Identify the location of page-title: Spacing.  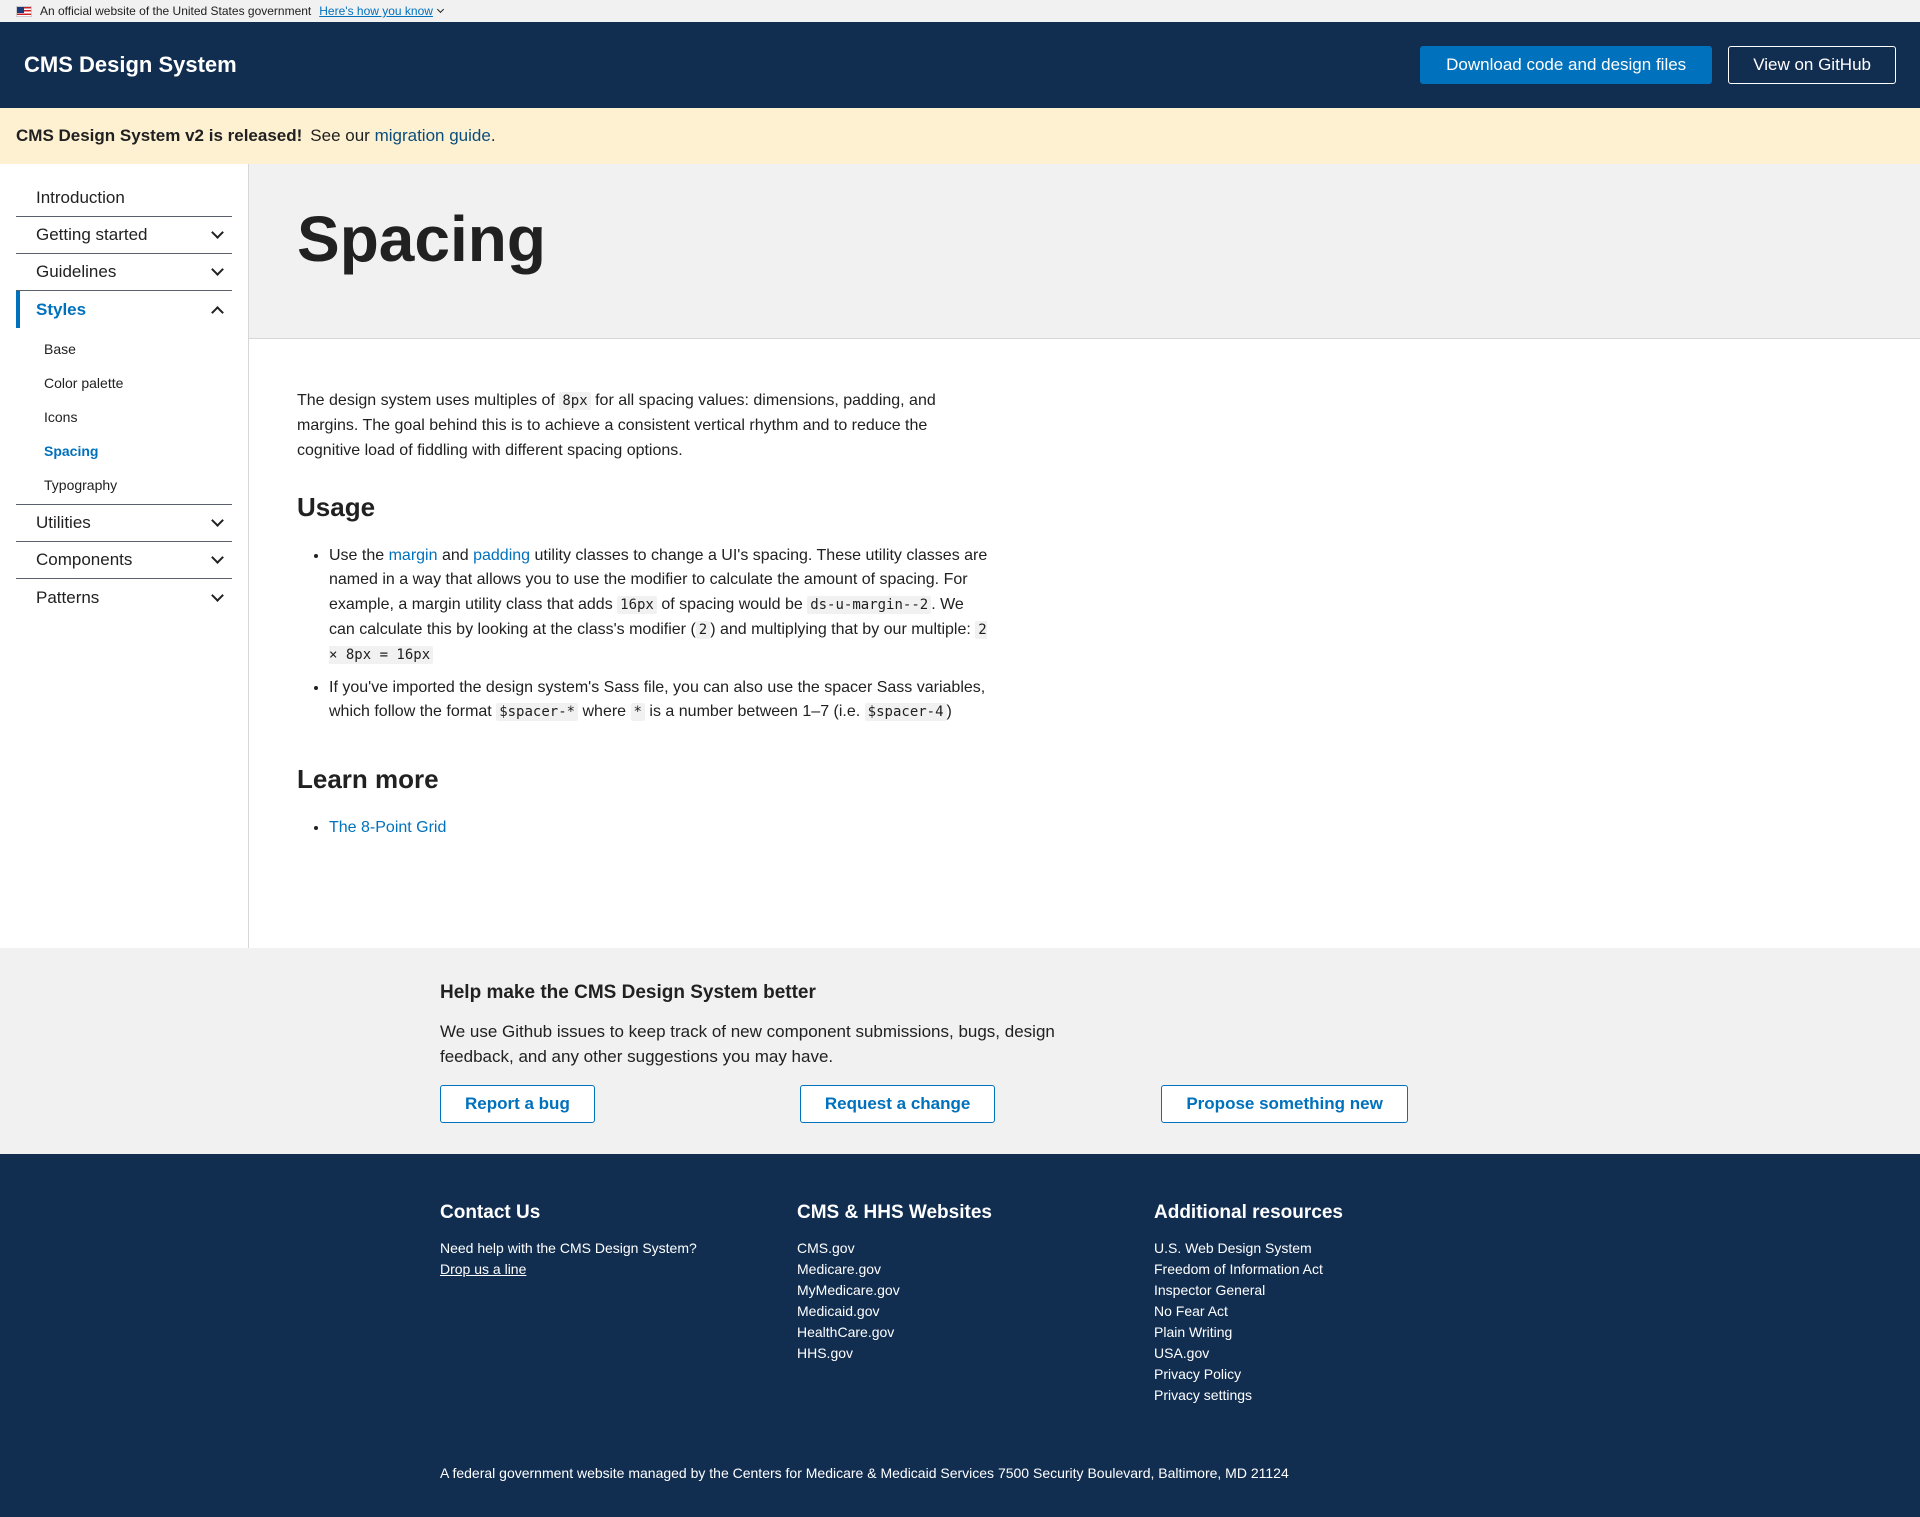
(421, 239).